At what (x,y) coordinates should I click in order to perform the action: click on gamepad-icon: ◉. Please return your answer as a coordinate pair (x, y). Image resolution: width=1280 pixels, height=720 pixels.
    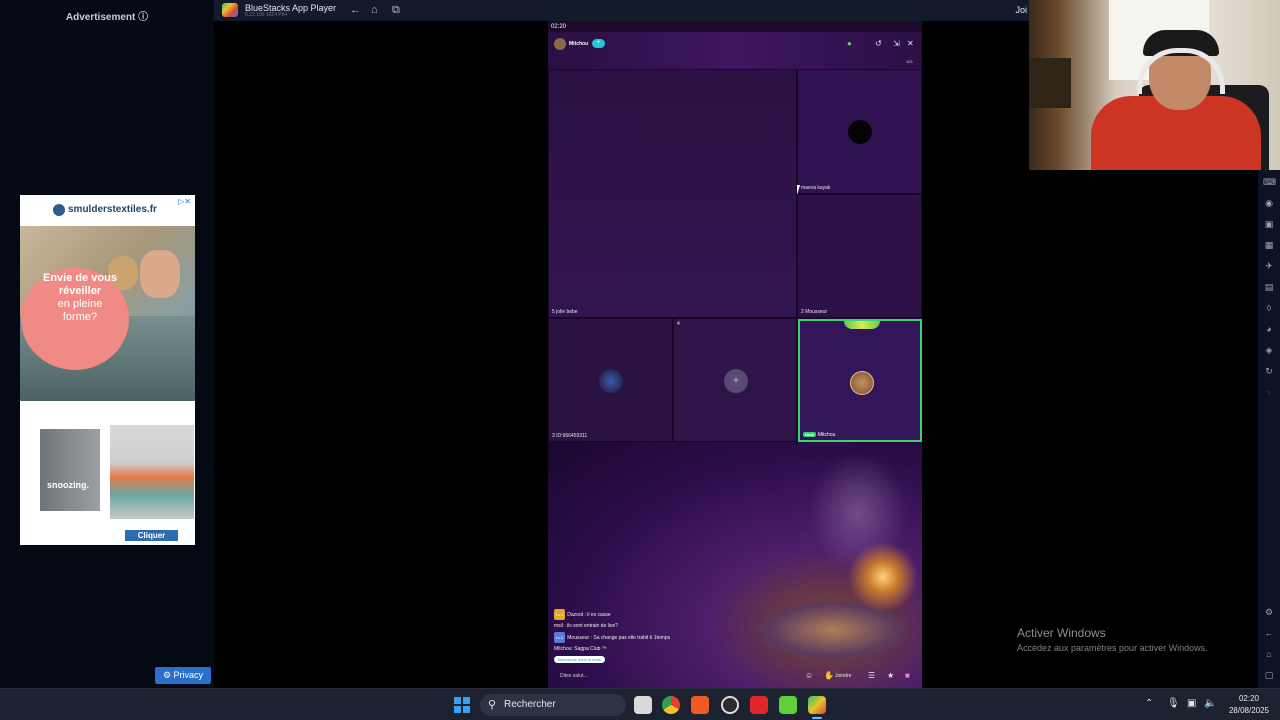
    Looking at the image, I should click on (1269, 203).